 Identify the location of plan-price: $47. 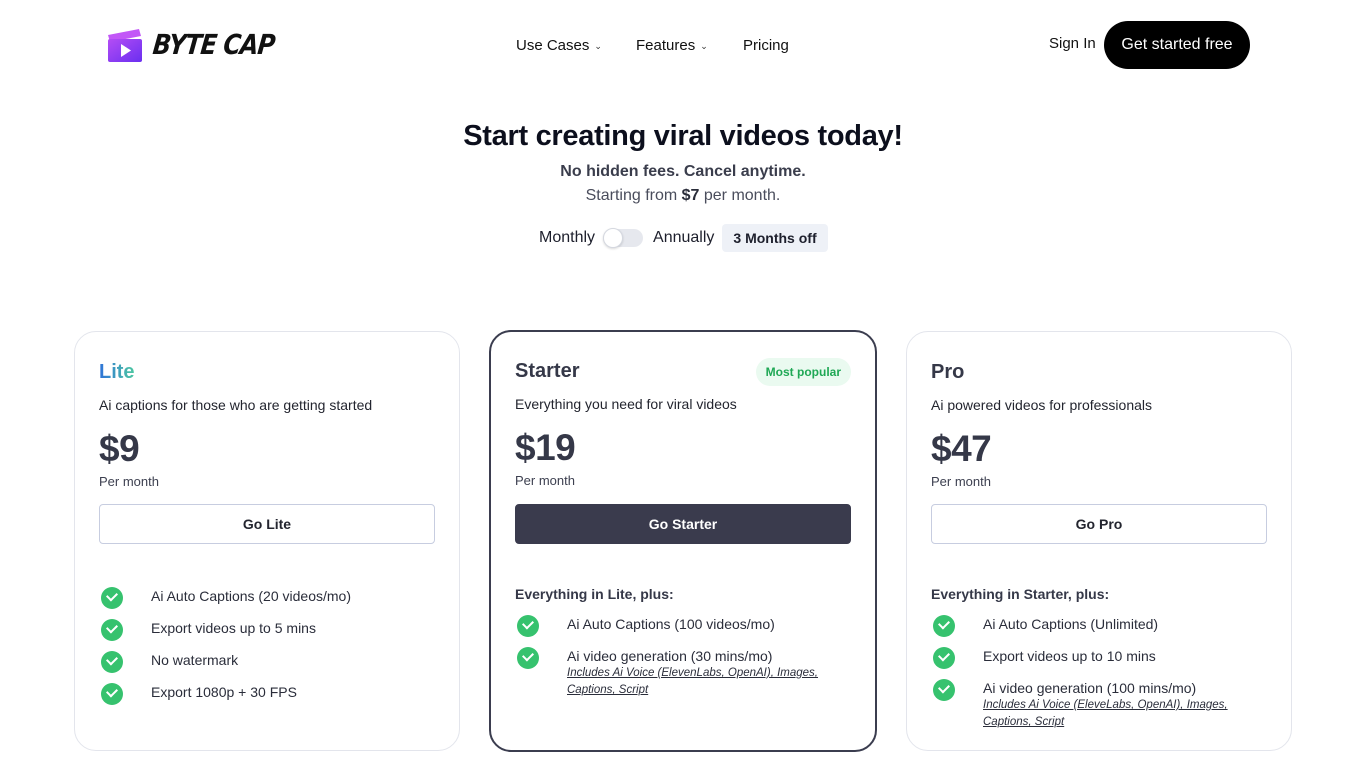
(961, 448).